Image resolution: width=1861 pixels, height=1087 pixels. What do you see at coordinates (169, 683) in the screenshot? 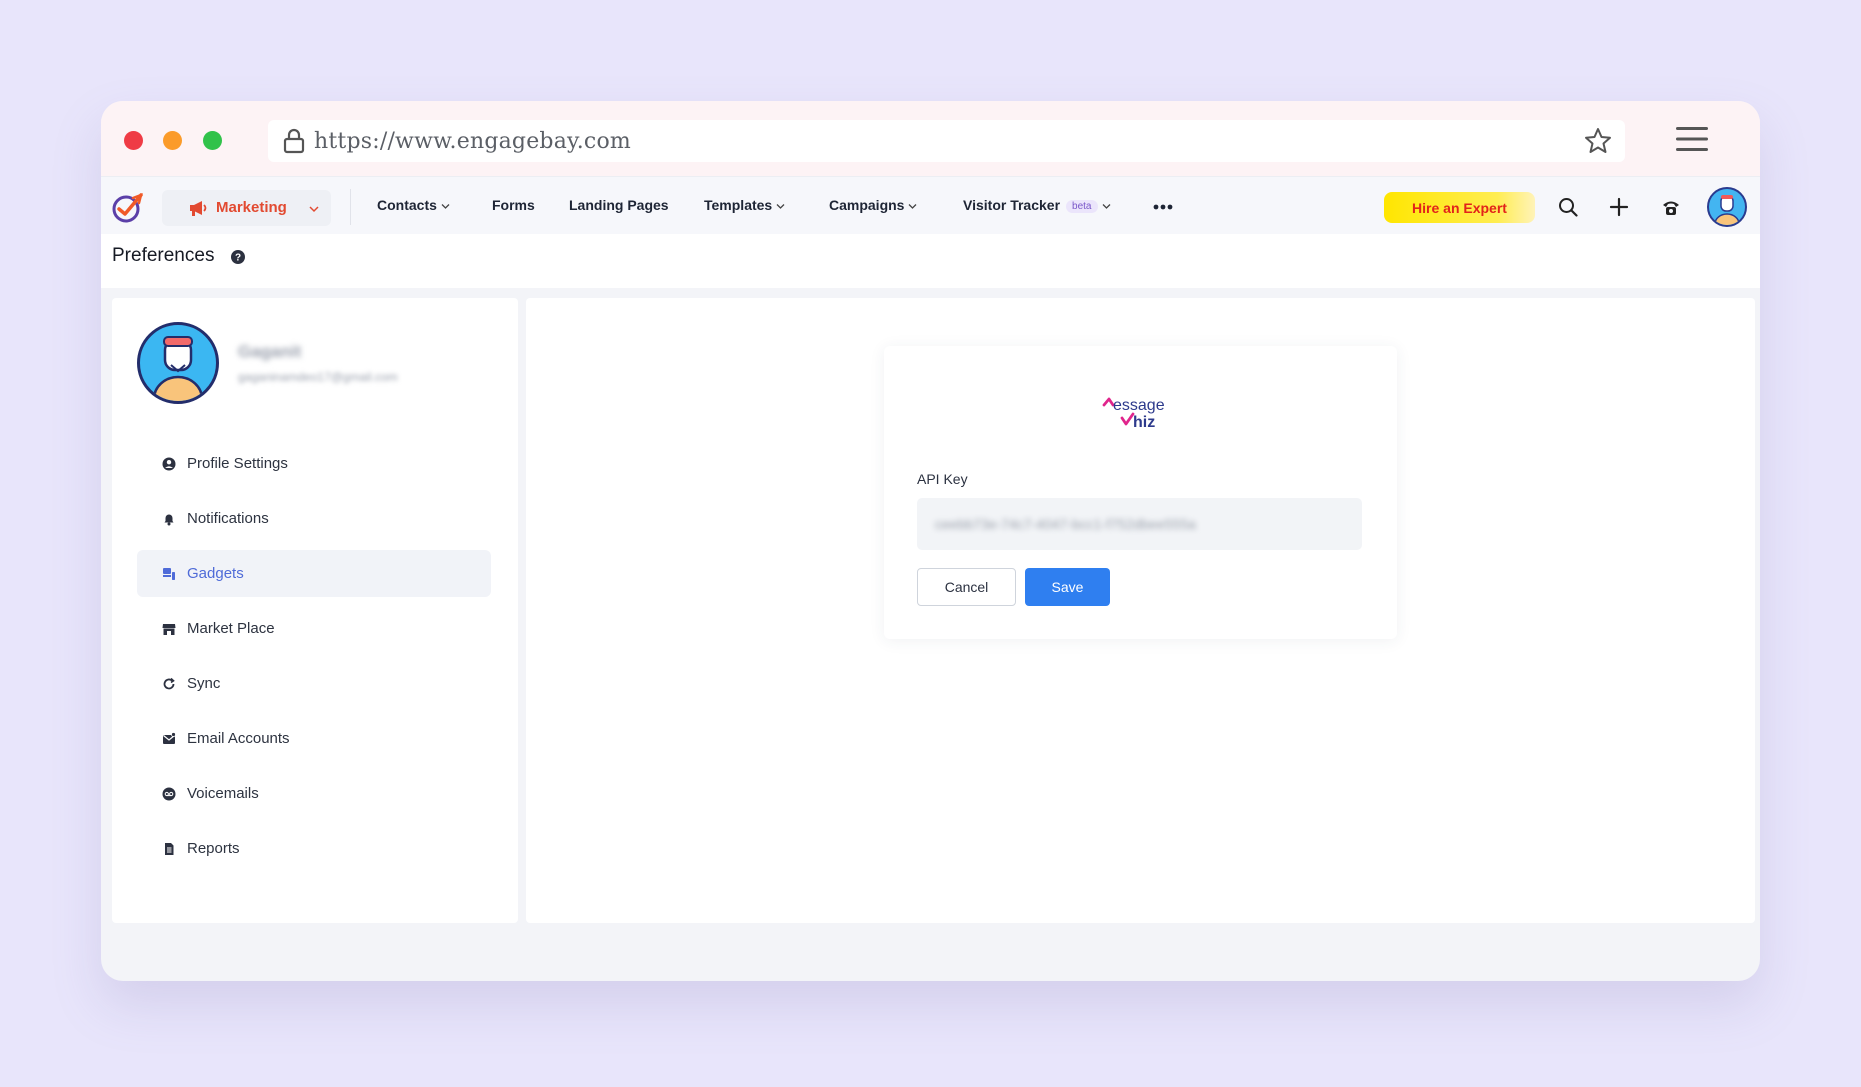
I see `sync-icon` at bounding box center [169, 683].